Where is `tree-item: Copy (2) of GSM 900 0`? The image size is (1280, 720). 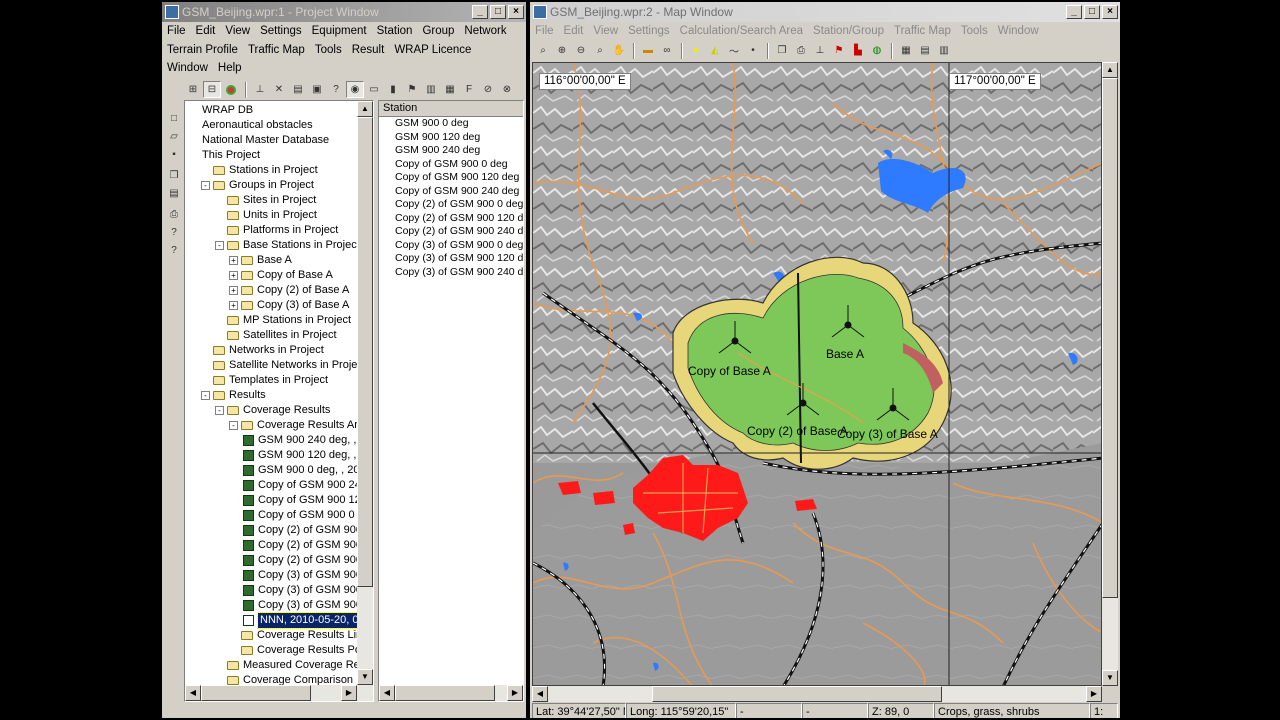 tree-item: Copy (2) of GSM 900 0 is located at coordinates (301, 560).